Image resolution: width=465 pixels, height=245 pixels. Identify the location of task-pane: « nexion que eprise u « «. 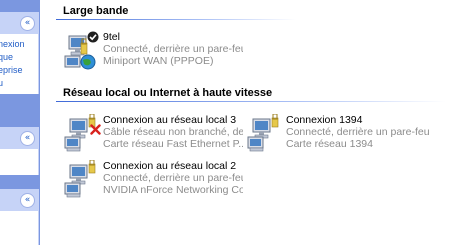
(20, 122).